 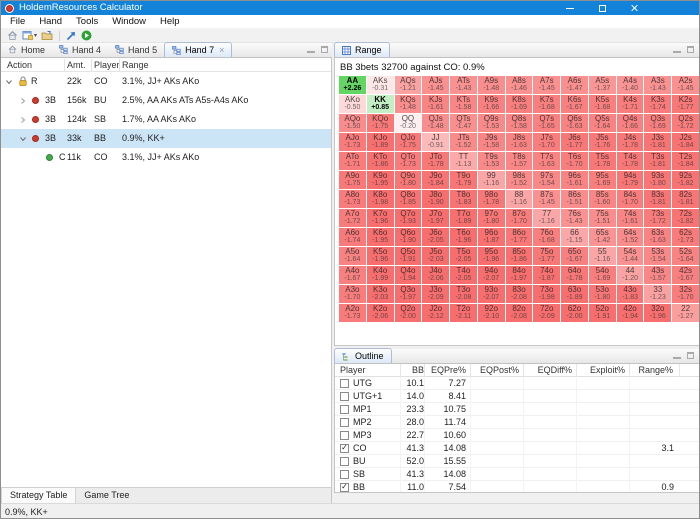 What do you see at coordinates (574, 237) in the screenshot?
I see `range-cell-66: 66 -1.15` at bounding box center [574, 237].